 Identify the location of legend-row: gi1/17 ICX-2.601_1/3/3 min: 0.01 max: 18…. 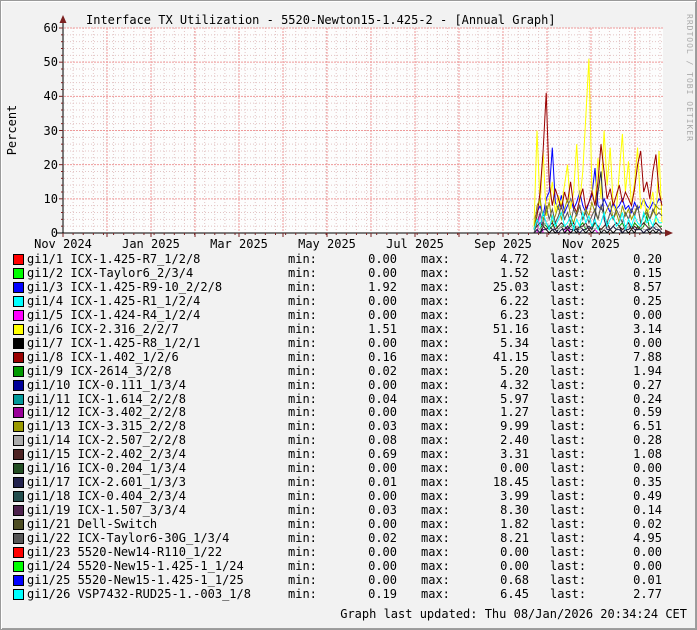
(348, 482).